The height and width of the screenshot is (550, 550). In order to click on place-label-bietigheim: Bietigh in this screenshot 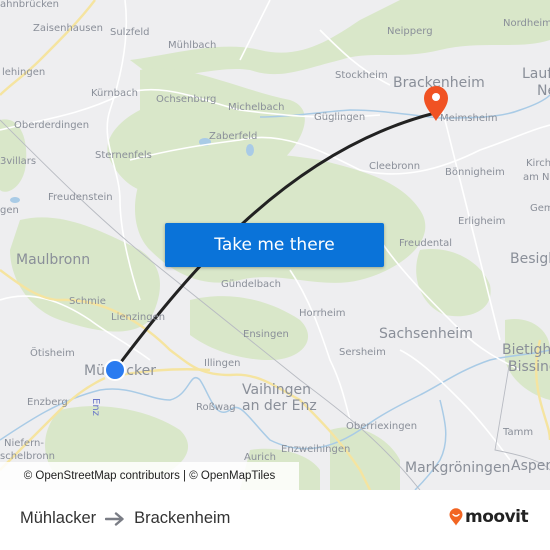, I will do `click(526, 350)`.